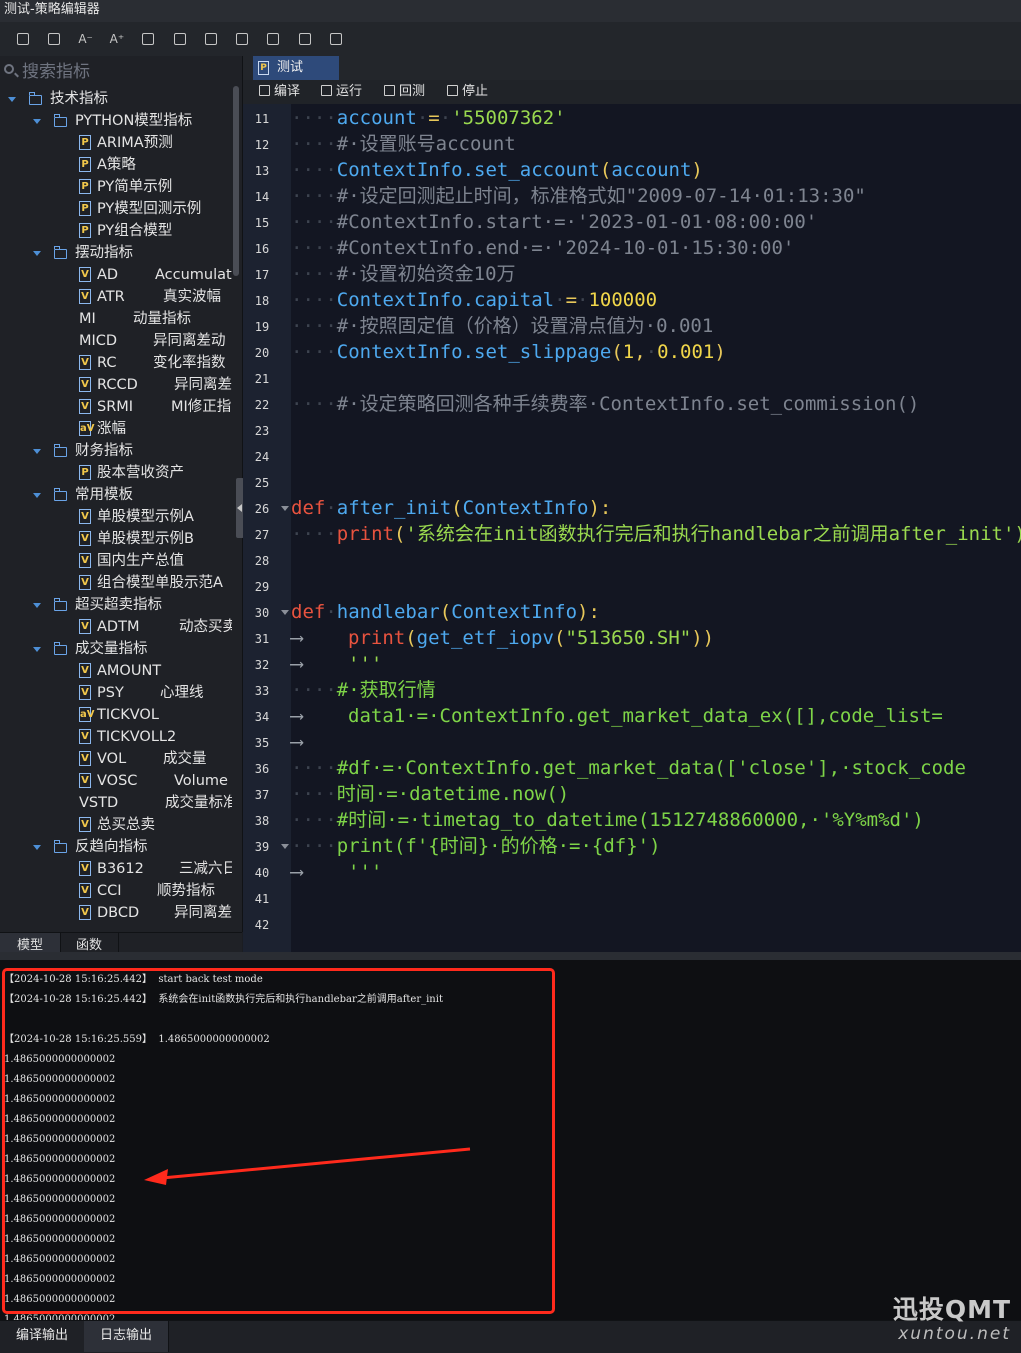  I want to click on tree-item: RC, so click(106, 363).